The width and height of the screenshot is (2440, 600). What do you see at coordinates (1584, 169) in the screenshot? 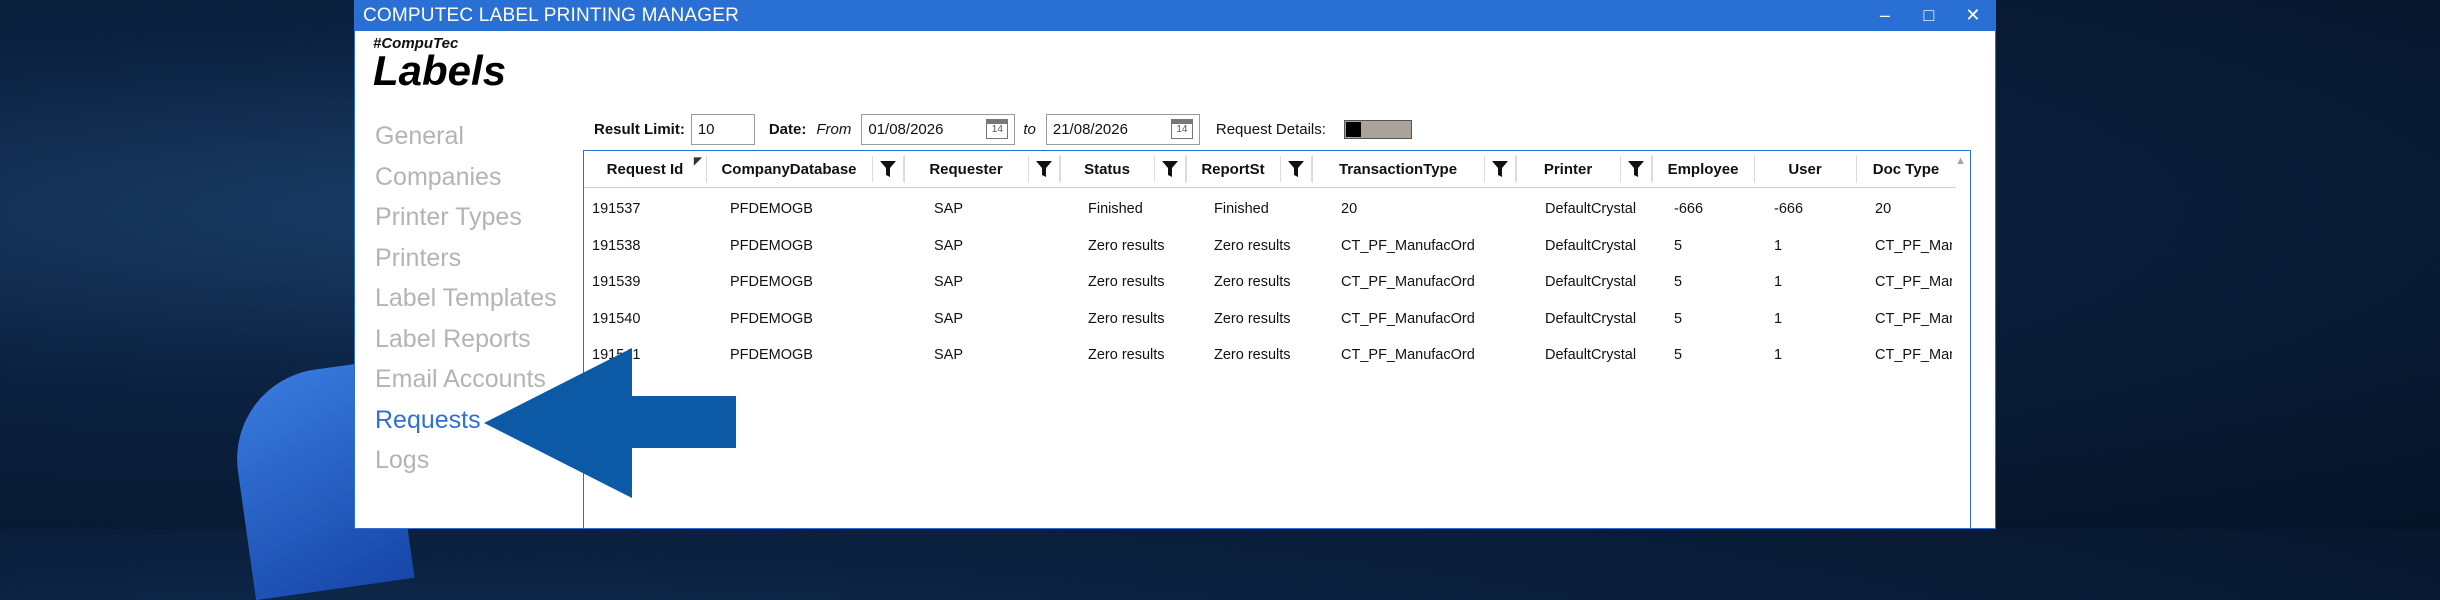
I see `column-header: Printer` at bounding box center [1584, 169].